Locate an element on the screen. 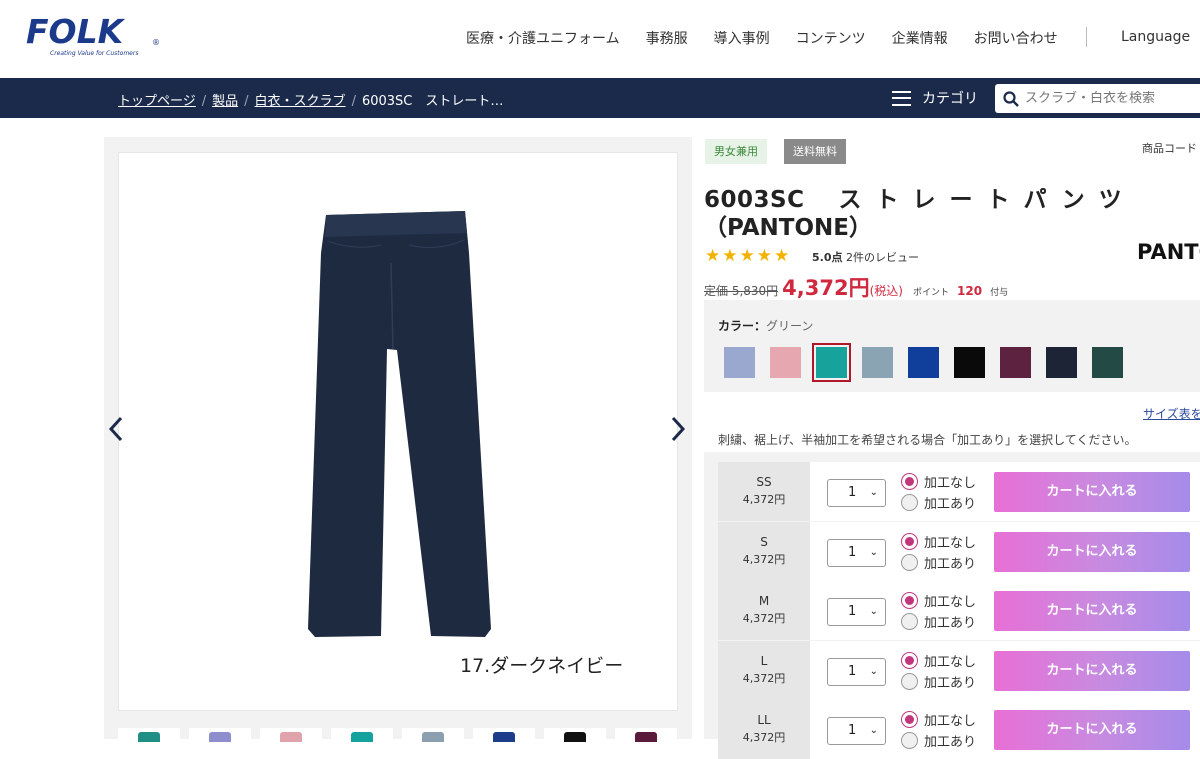  size-chart-link: サイズ表を is located at coordinates (1171, 413).